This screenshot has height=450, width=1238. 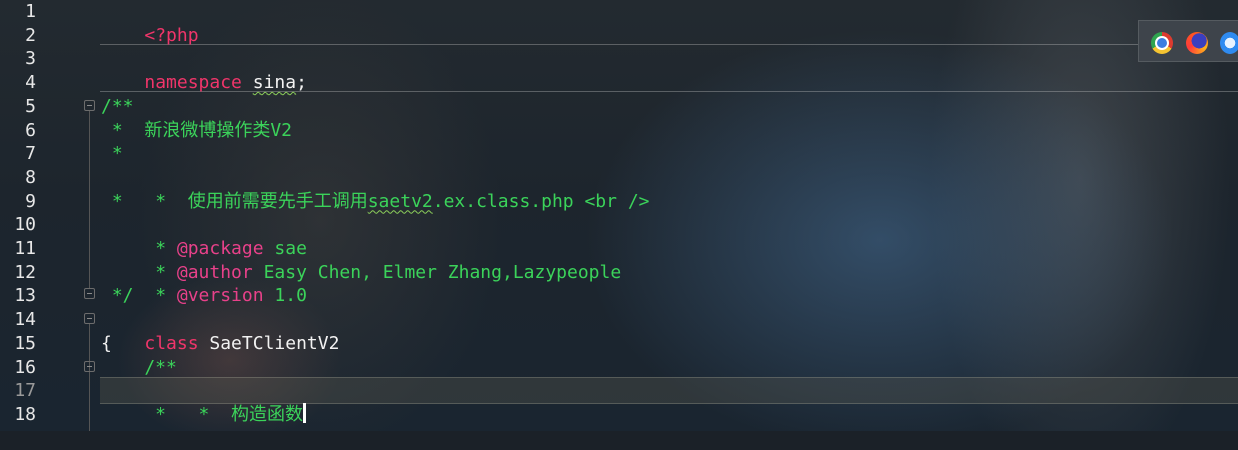 I want to click on comment-star: *, so click(x=160, y=296).